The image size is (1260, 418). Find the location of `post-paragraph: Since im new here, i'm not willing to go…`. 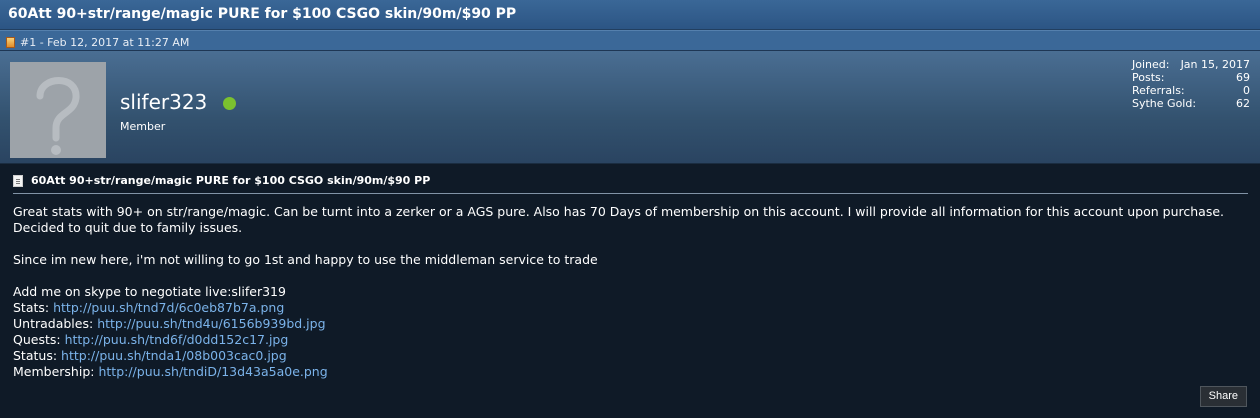

post-paragraph: Since im new here, i'm not willing to go… is located at coordinates (305, 259).